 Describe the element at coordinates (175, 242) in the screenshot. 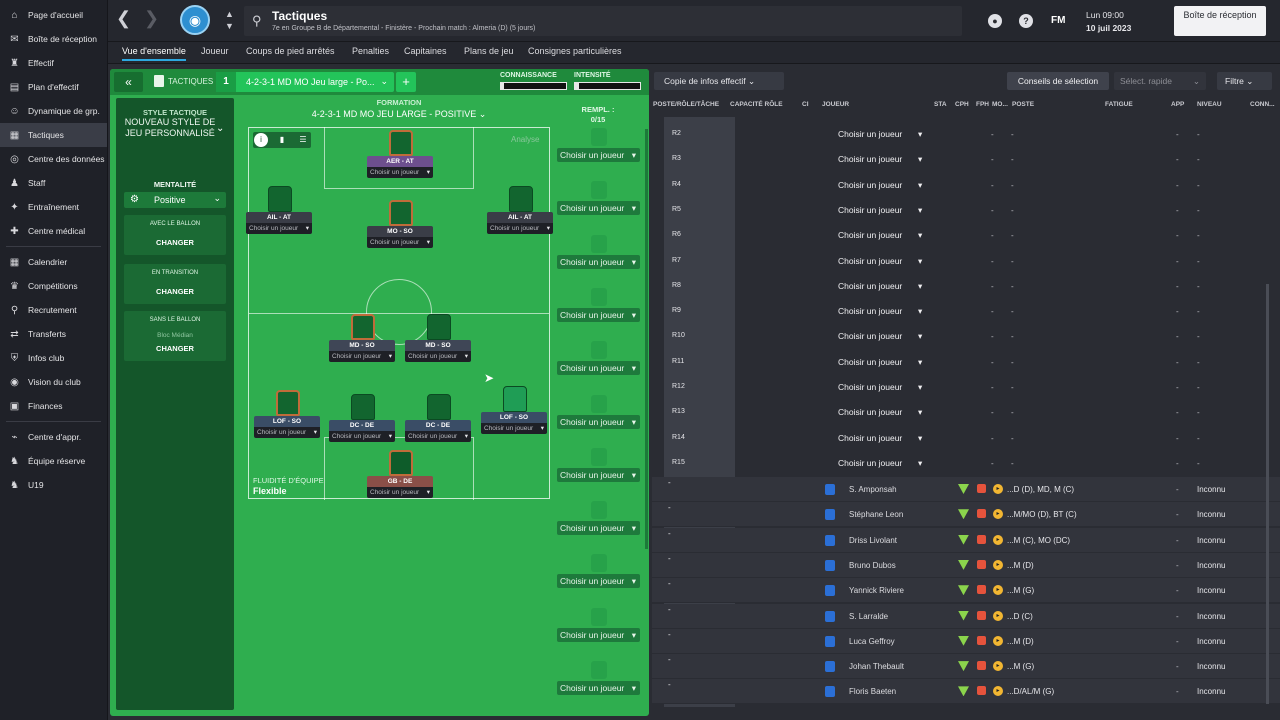

I see `phase-change-button: CHANGER` at that location.